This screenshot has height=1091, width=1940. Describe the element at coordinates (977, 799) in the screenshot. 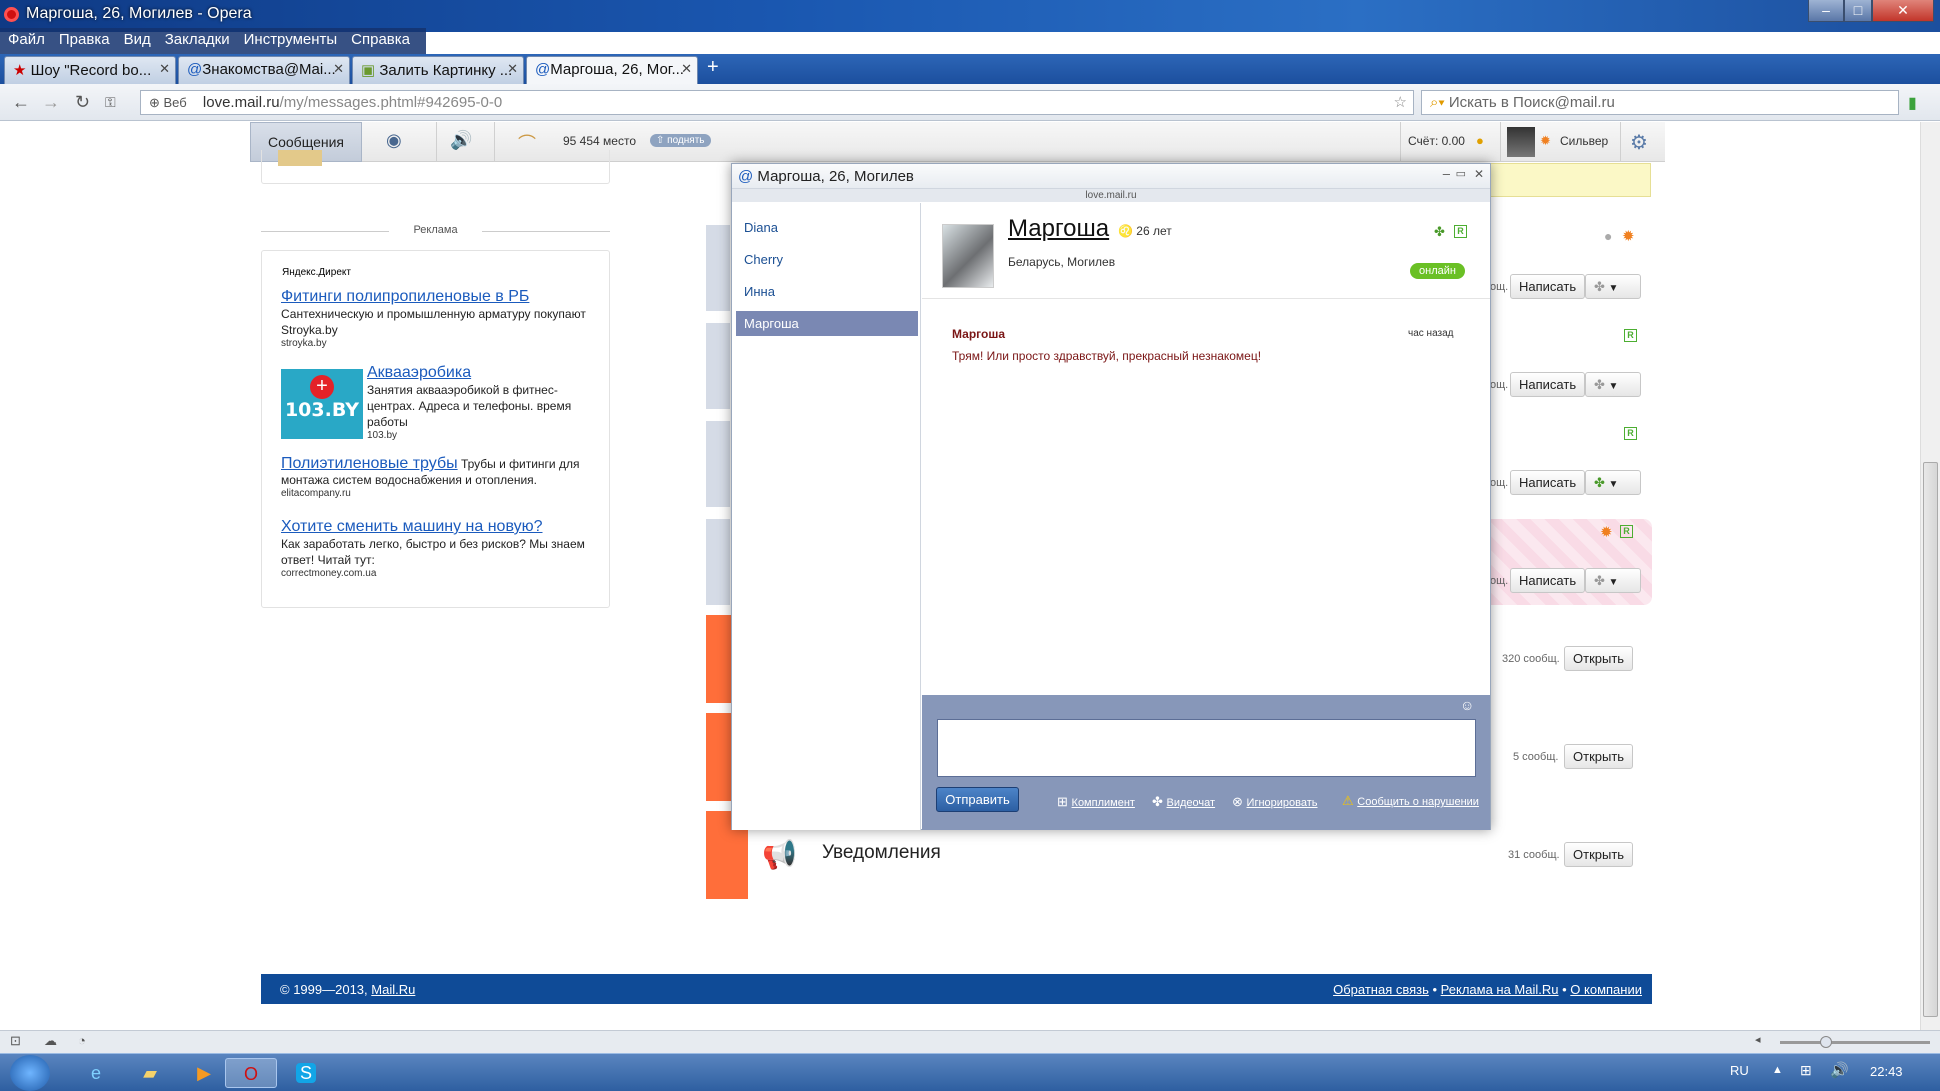

I see `send-button: Отправить` at that location.